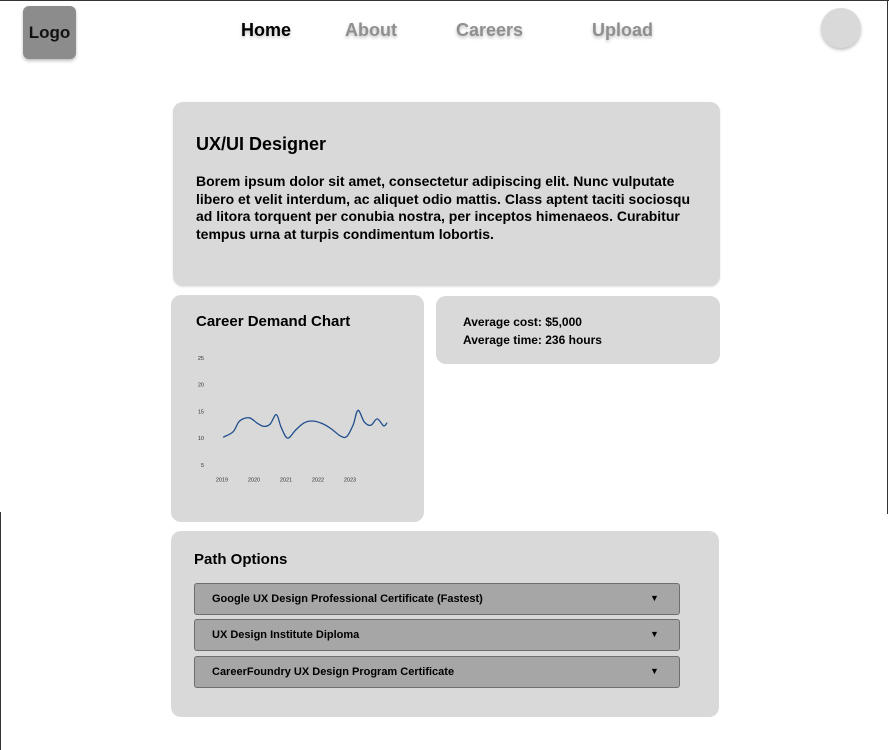  I want to click on x-tick-label: 2023, so click(350, 481).